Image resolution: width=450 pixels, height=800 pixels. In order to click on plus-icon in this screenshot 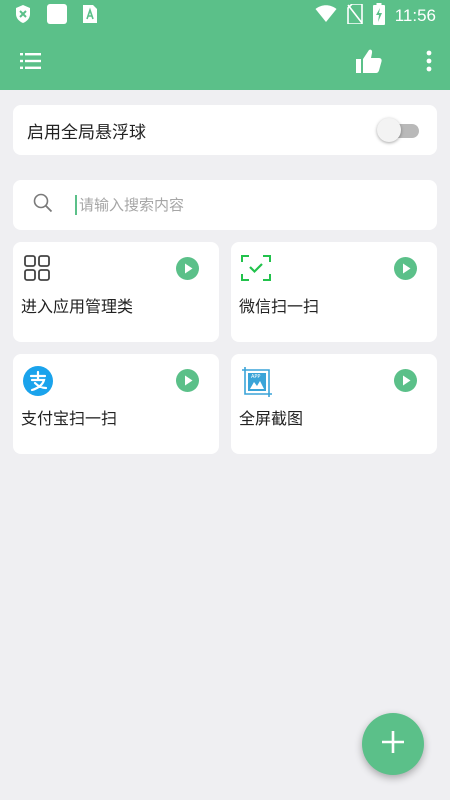, I will do `click(393, 744)`.